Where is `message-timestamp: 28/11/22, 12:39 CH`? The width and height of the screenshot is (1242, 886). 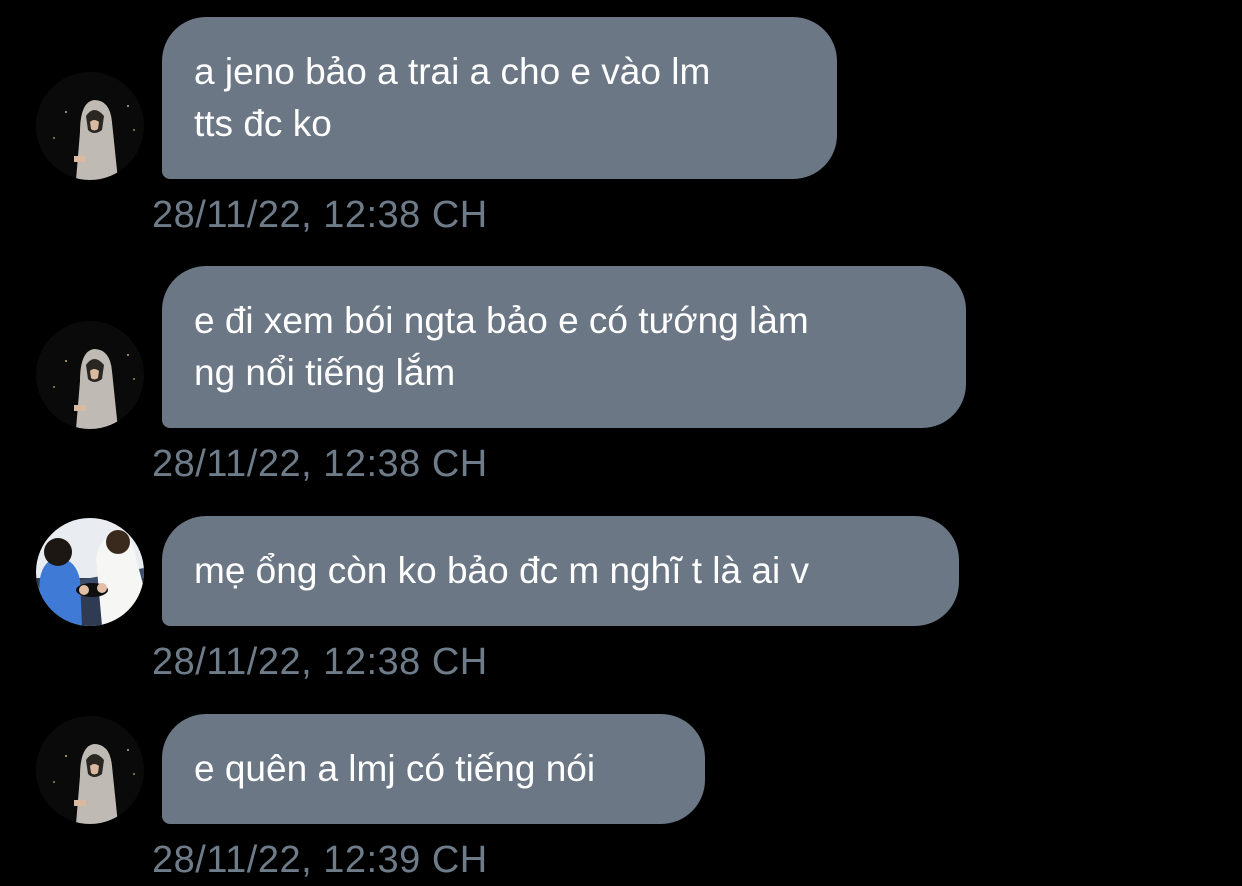 message-timestamp: 28/11/22, 12:39 CH is located at coordinates (320, 860).